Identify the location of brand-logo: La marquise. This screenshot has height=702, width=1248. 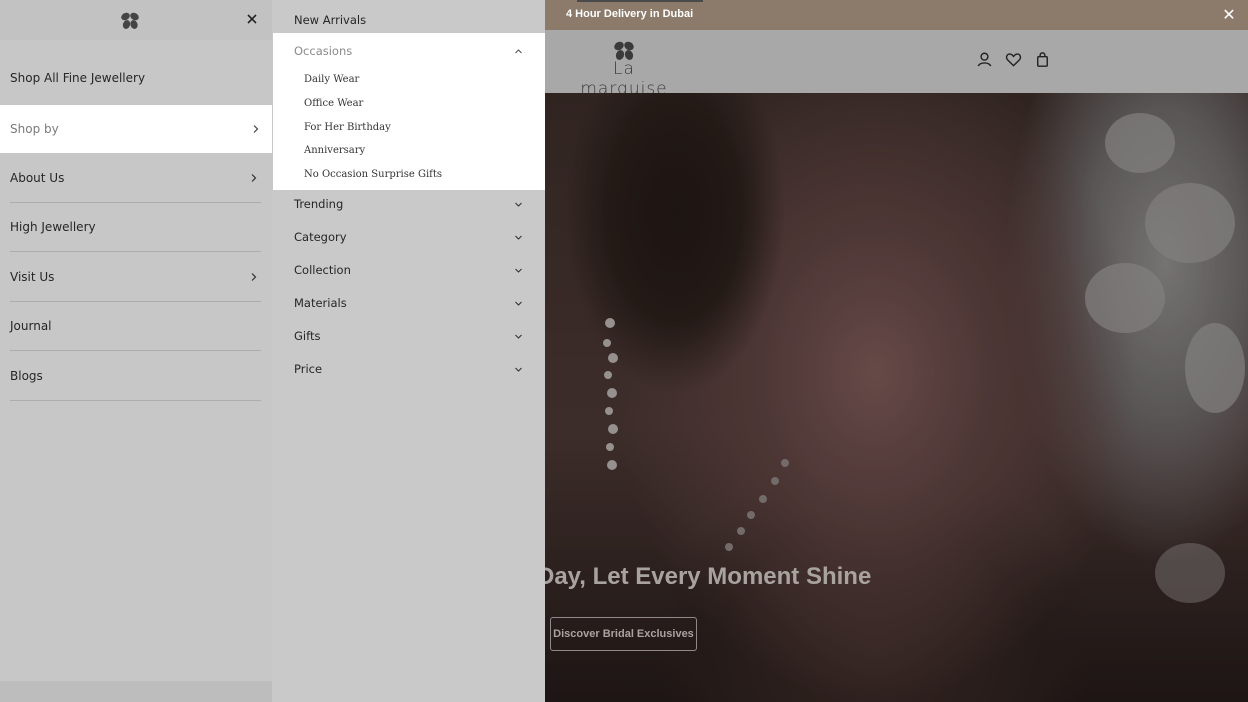
(624, 68).